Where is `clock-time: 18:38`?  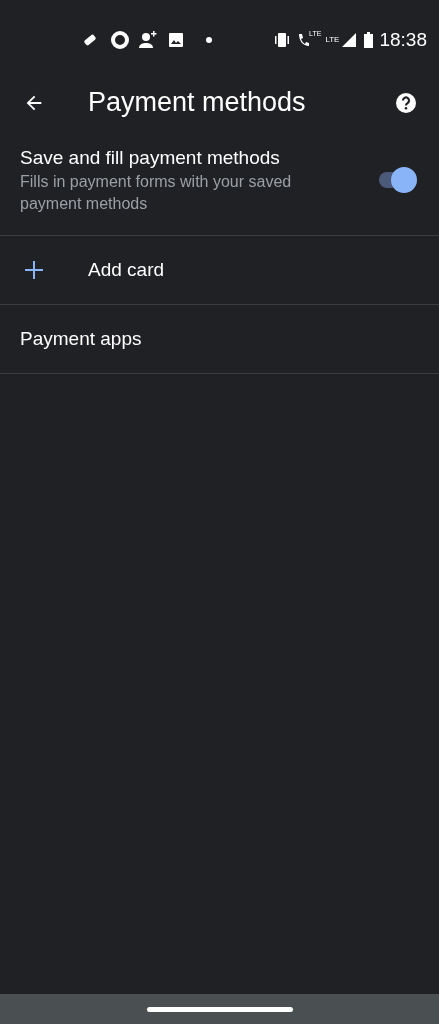
clock-time: 18:38 is located at coordinates (403, 39).